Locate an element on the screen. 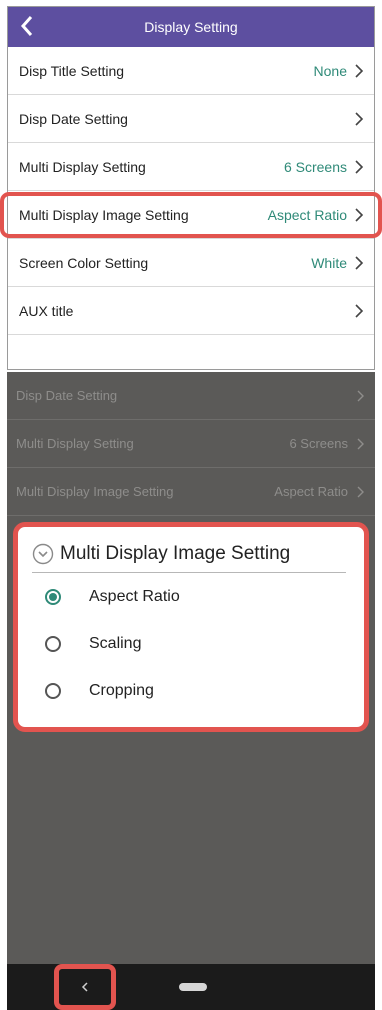  option-cropping: Cropping is located at coordinates (191, 690).